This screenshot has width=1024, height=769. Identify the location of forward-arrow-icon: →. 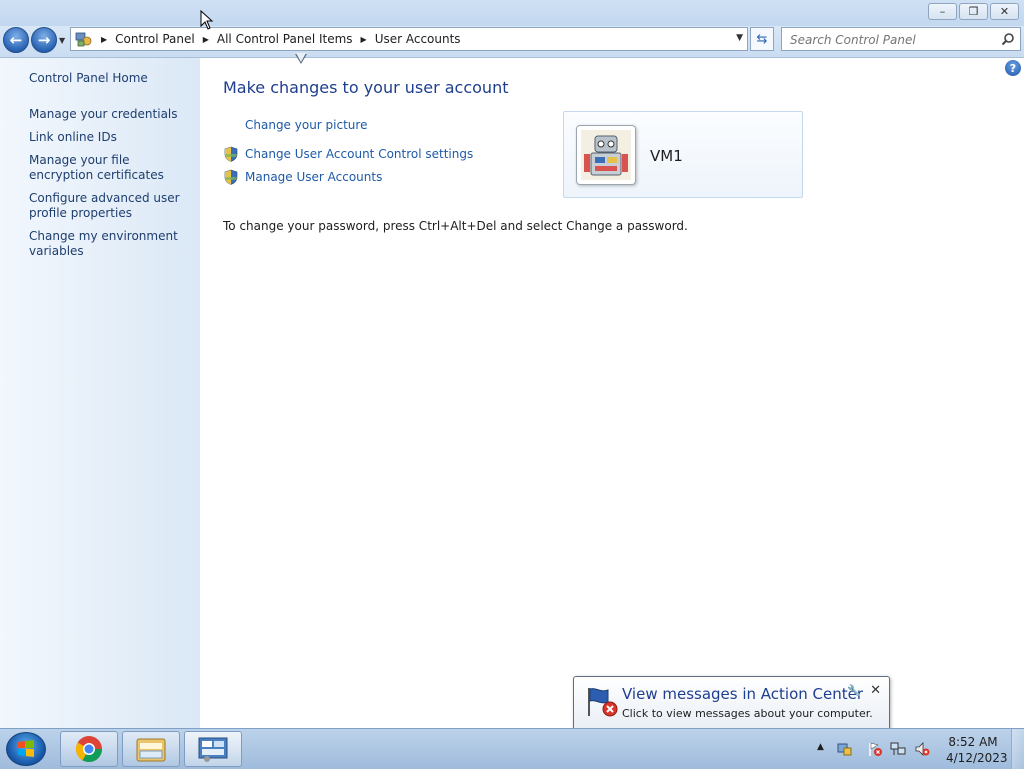
(44, 40).